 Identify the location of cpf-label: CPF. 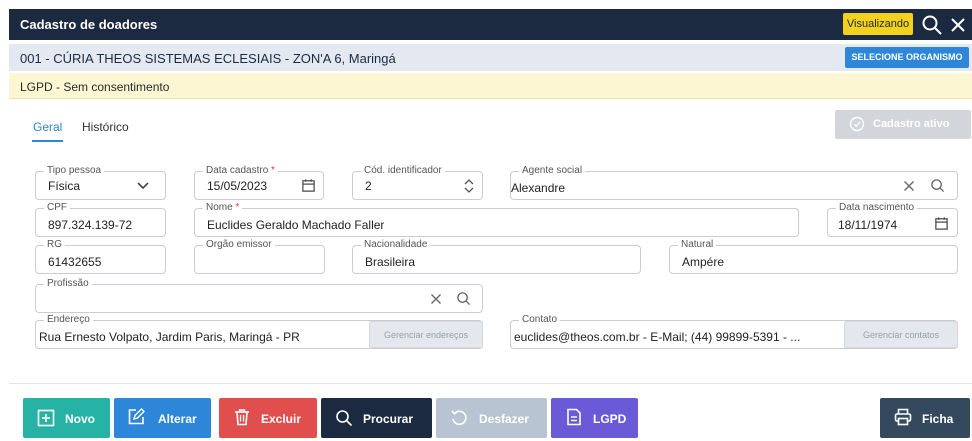
(57, 208).